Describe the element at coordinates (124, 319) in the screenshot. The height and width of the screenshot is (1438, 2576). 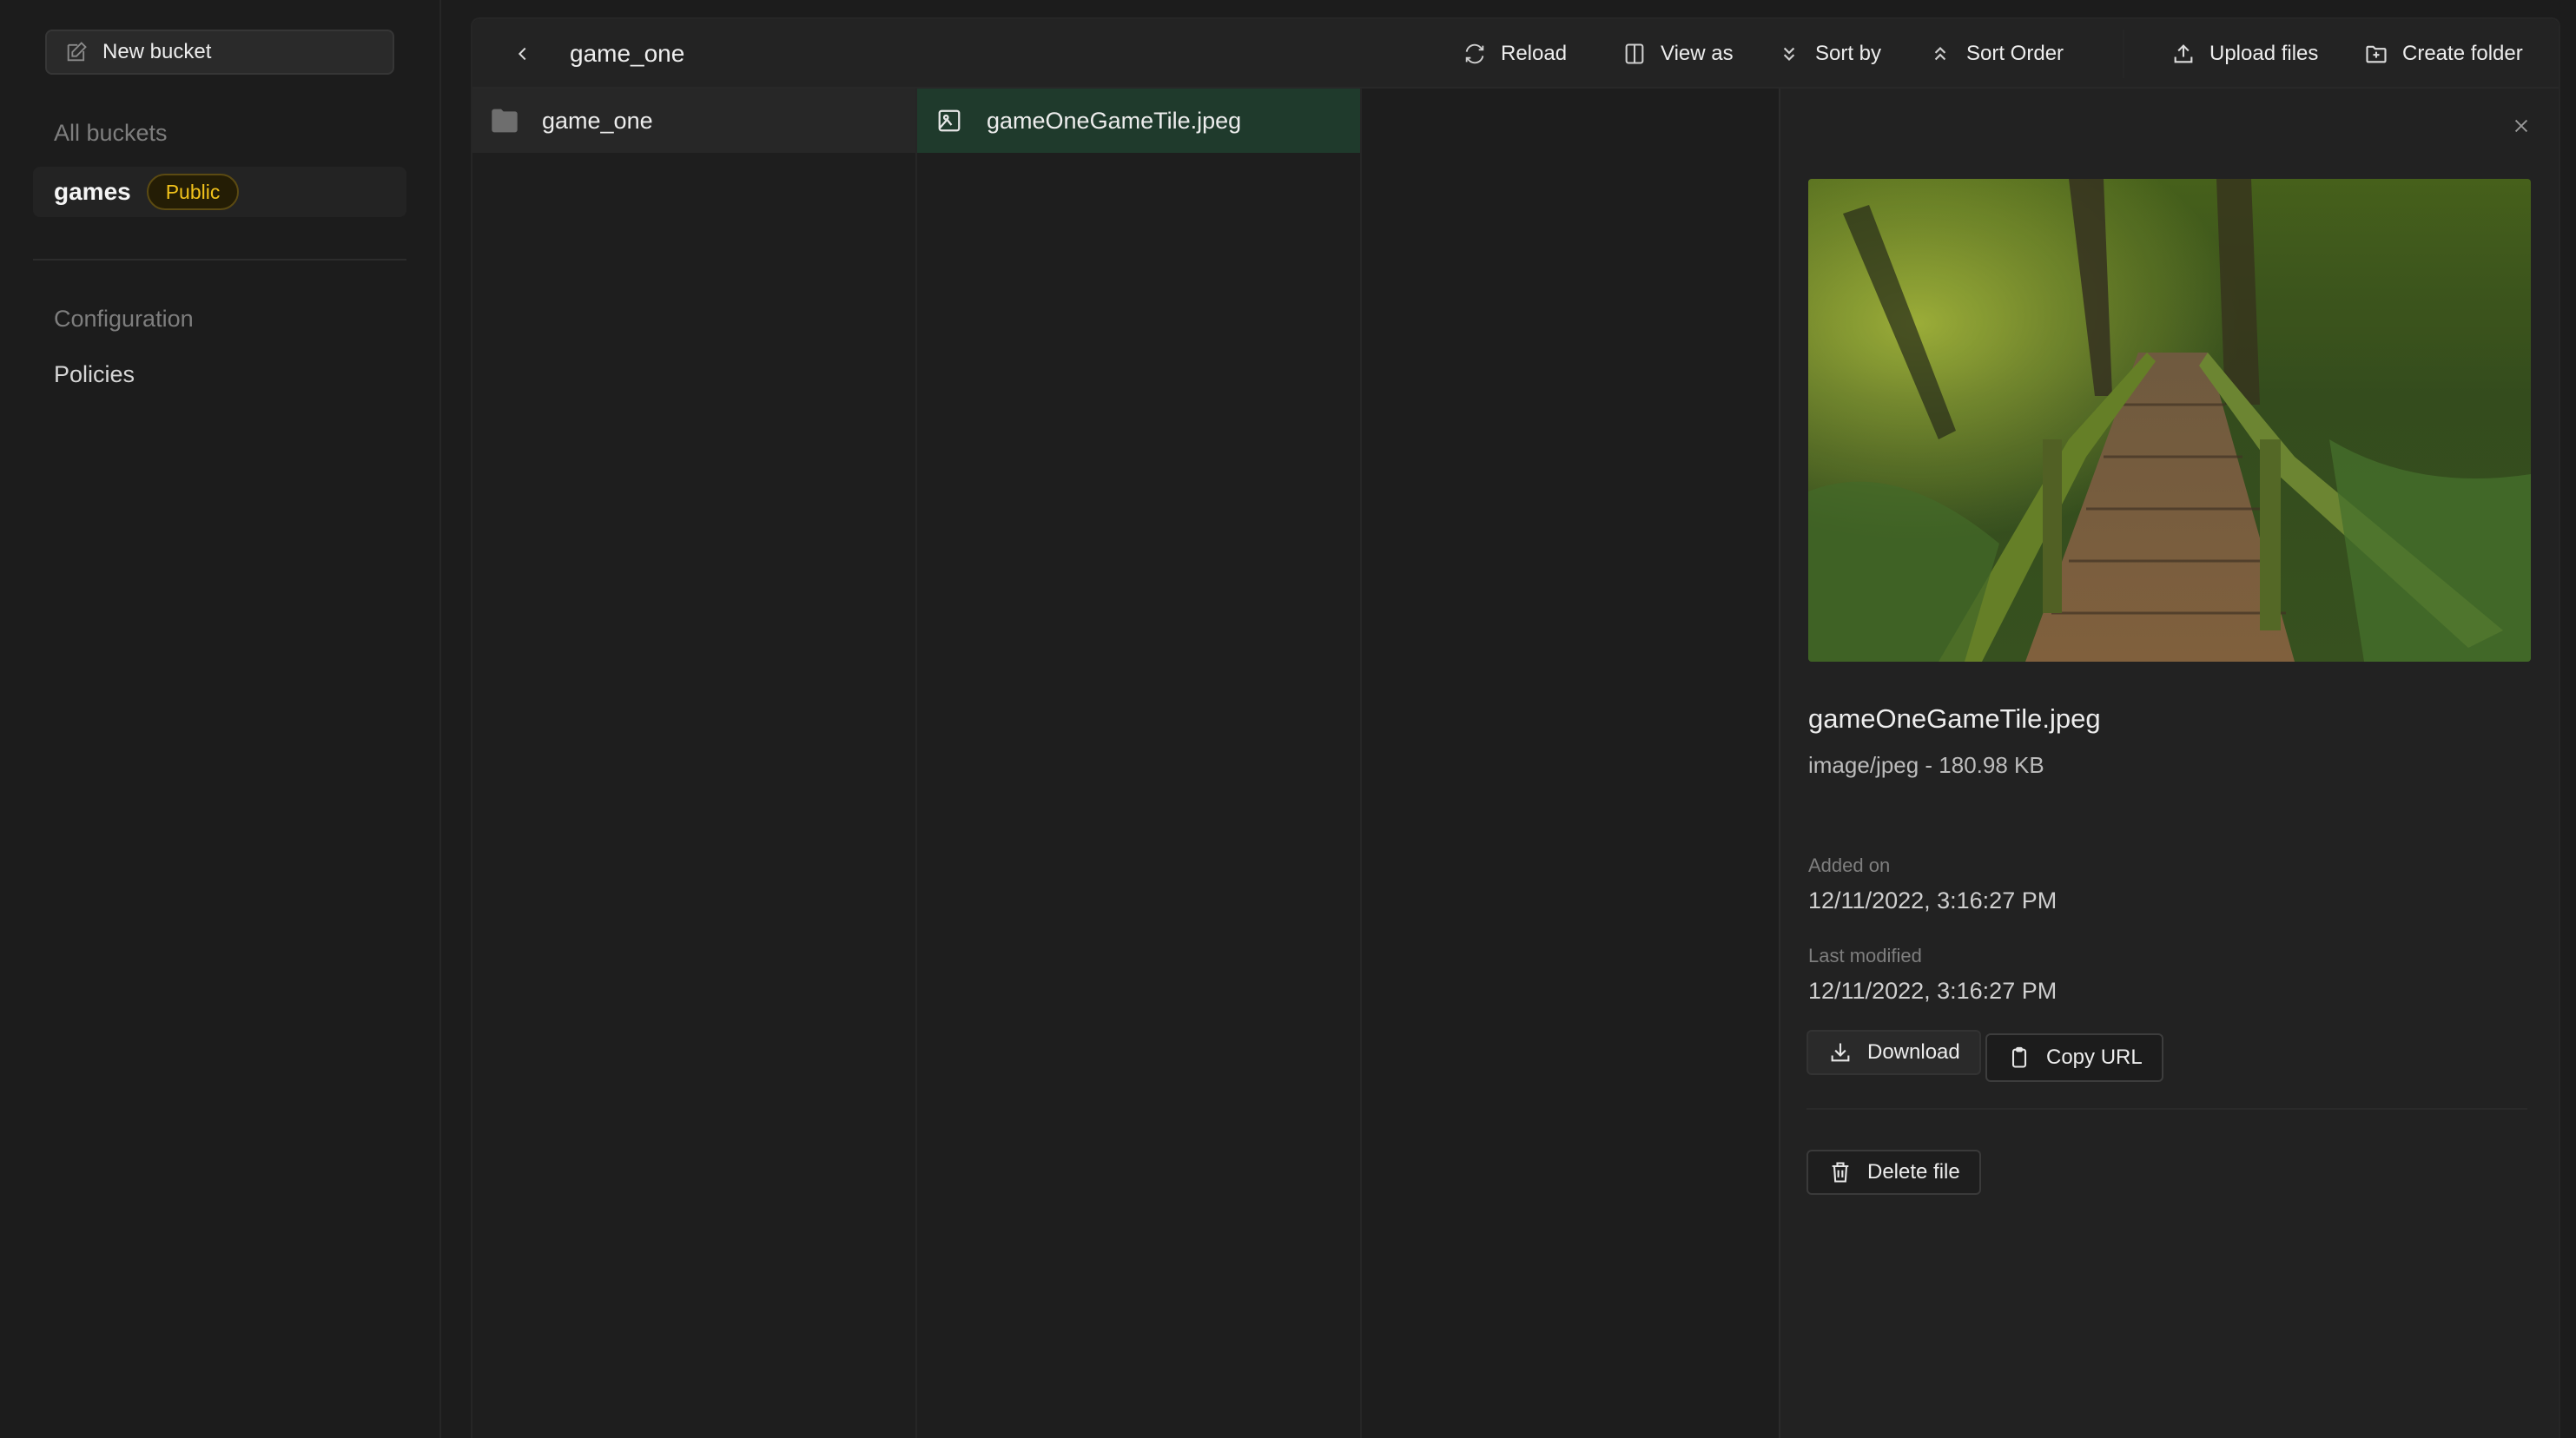
I see `configuration-heading: Configuration` at that location.